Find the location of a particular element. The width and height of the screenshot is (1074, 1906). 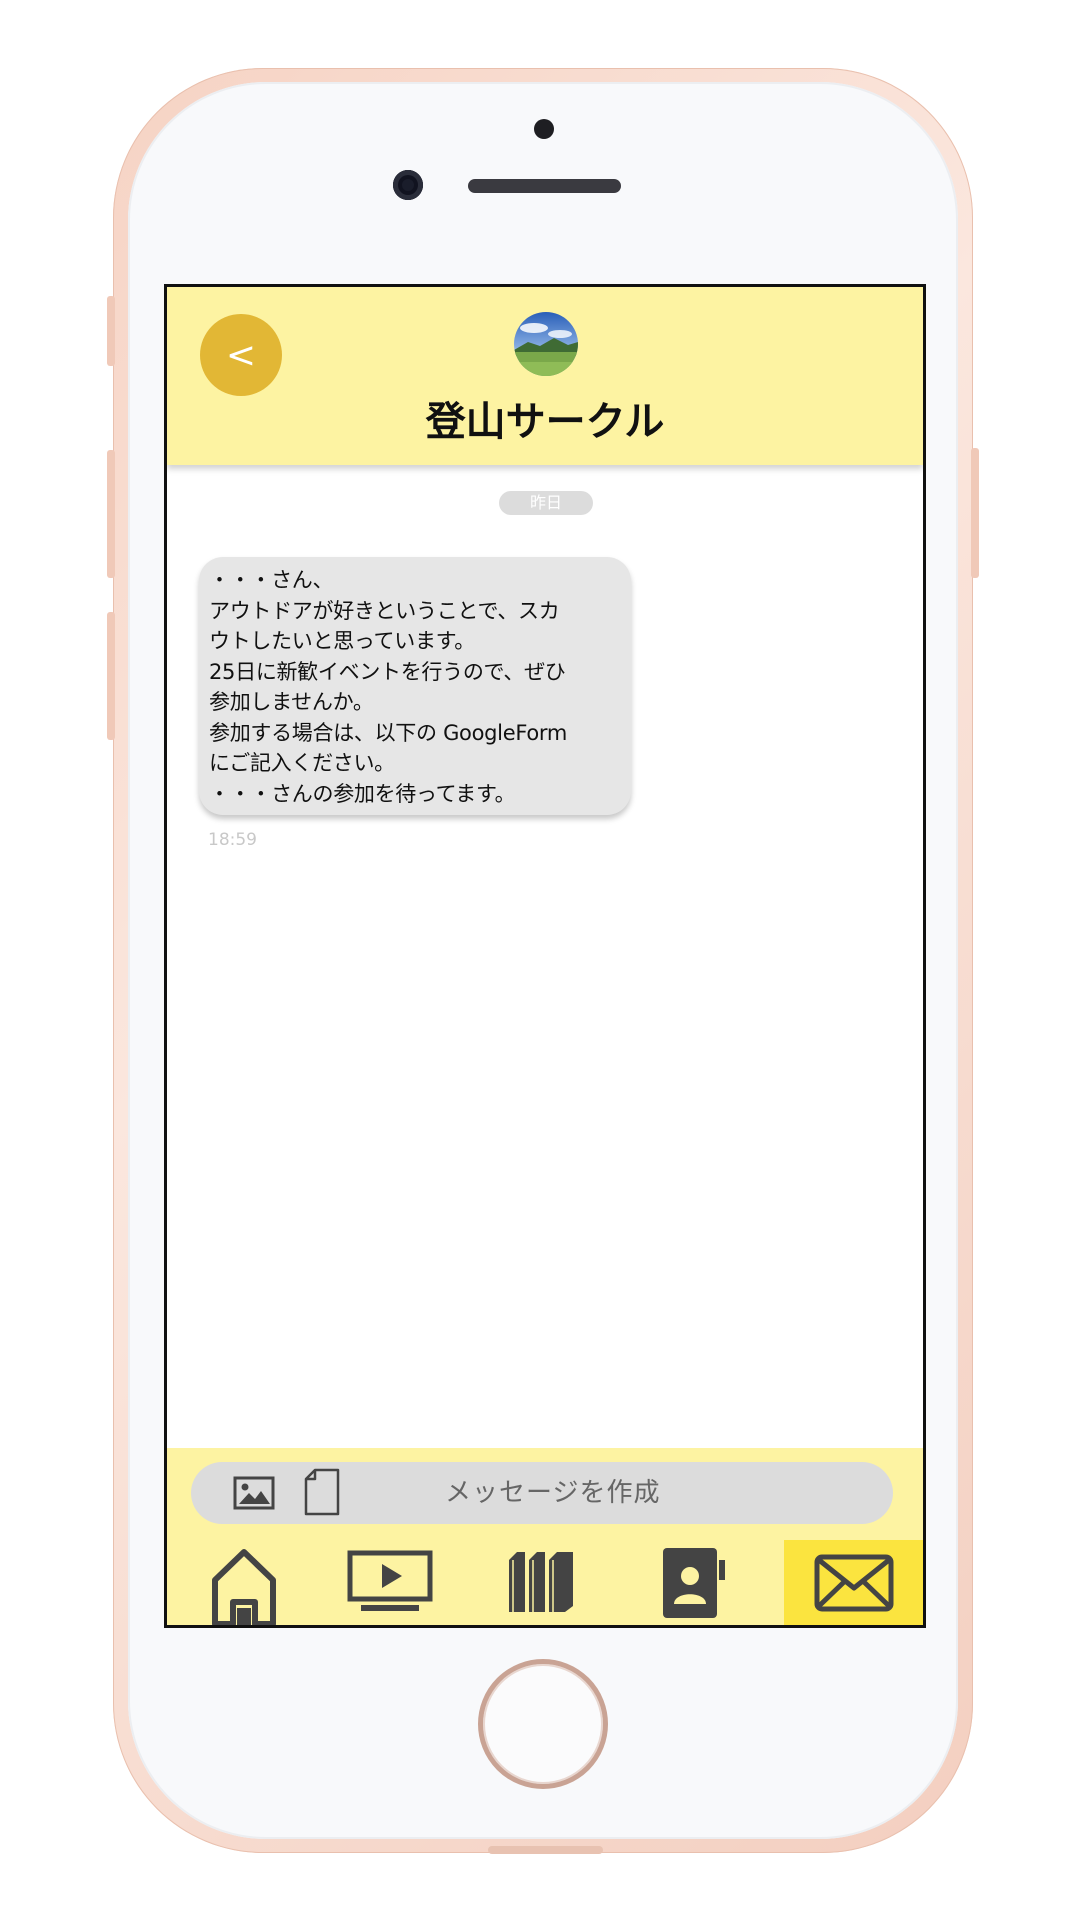

tab-library is located at coordinates (542, 1582).